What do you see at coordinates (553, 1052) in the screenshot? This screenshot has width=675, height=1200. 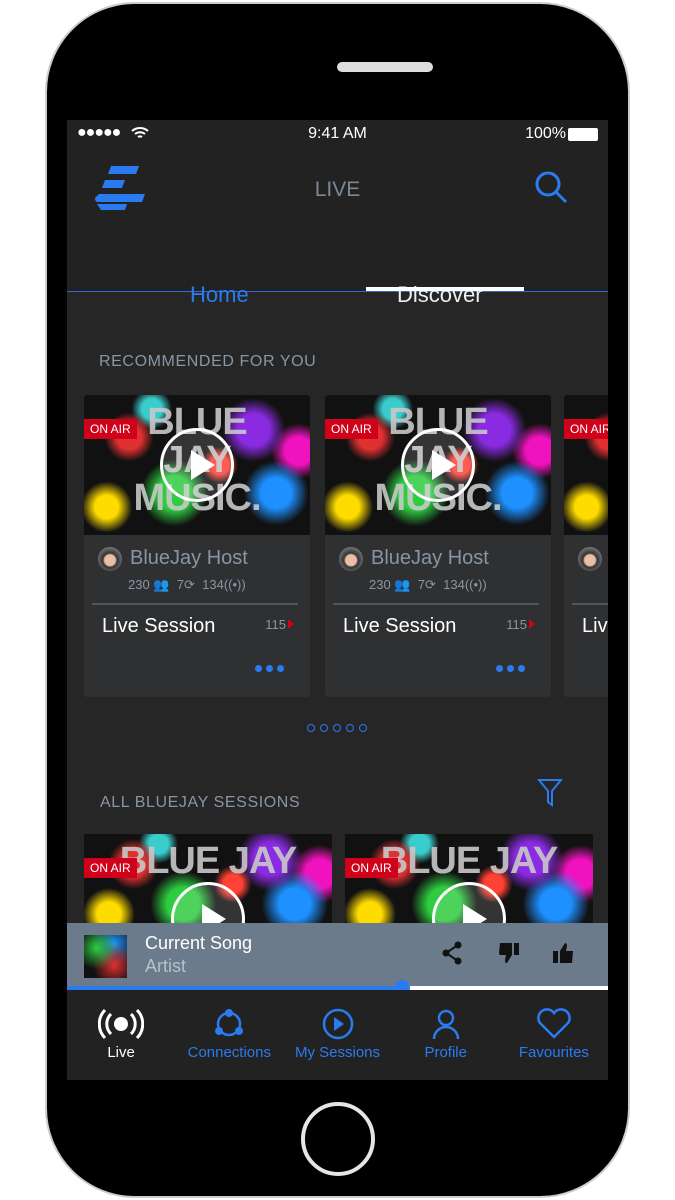 I see `tab-label: Favourites` at bounding box center [553, 1052].